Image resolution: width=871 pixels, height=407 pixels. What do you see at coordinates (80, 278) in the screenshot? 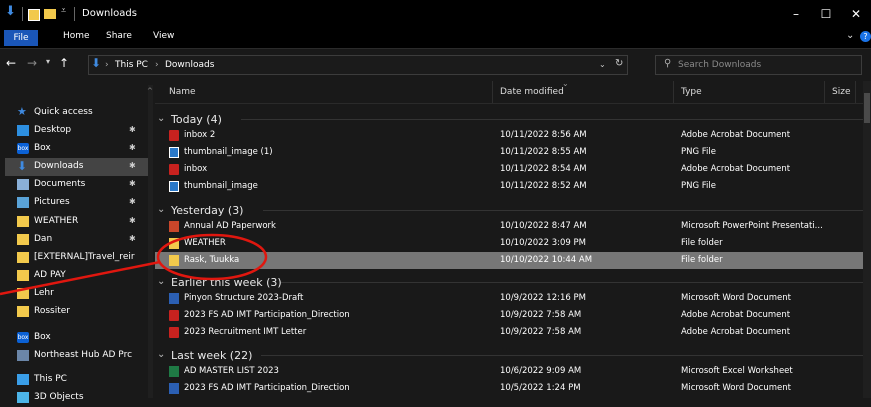
I see `annotation-line` at bounding box center [80, 278].